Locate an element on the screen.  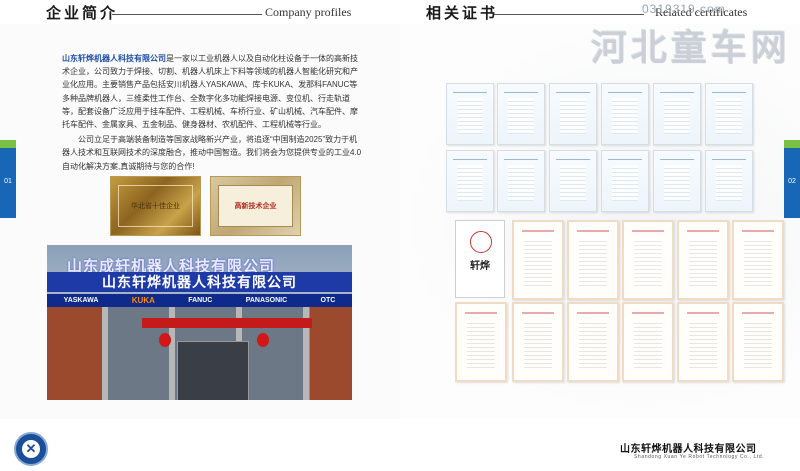
header-rule is located at coordinates (187, 14).